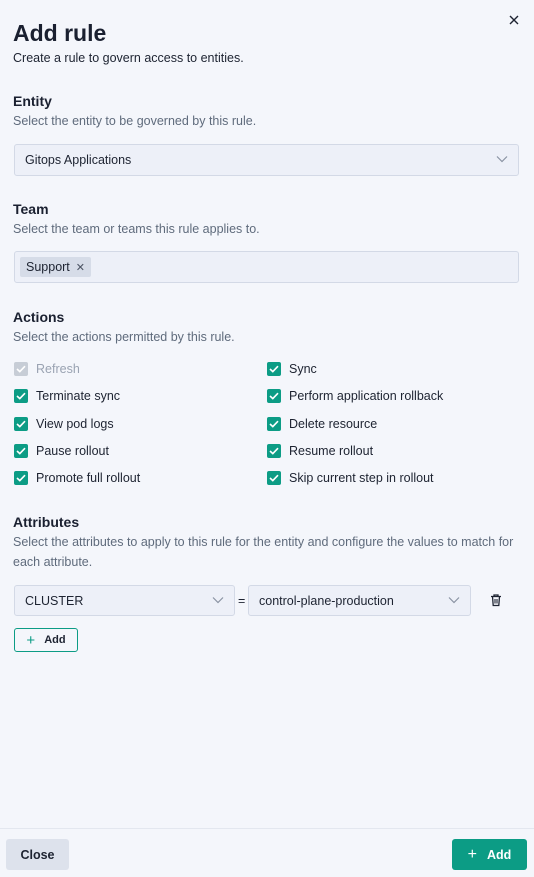 This screenshot has height=877, width=534. I want to click on action-checkbox-row: Promote full rollout, so click(77, 478).